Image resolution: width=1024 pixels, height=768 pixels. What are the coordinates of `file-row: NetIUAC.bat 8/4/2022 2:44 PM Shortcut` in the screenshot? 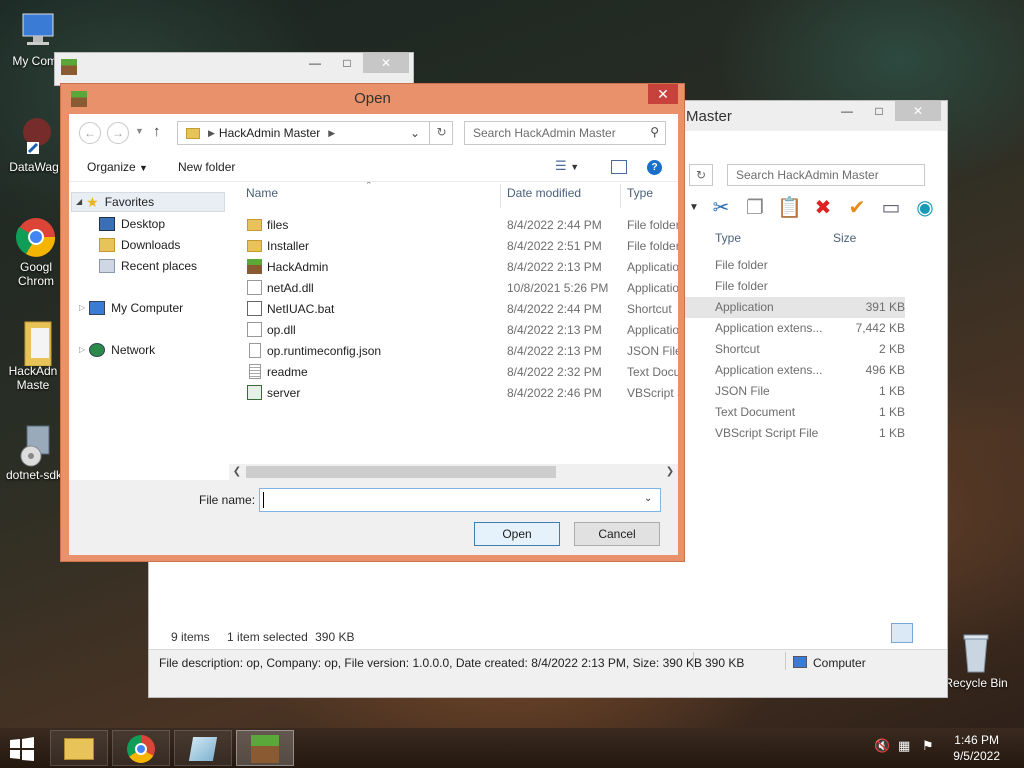 It's located at (457, 308).